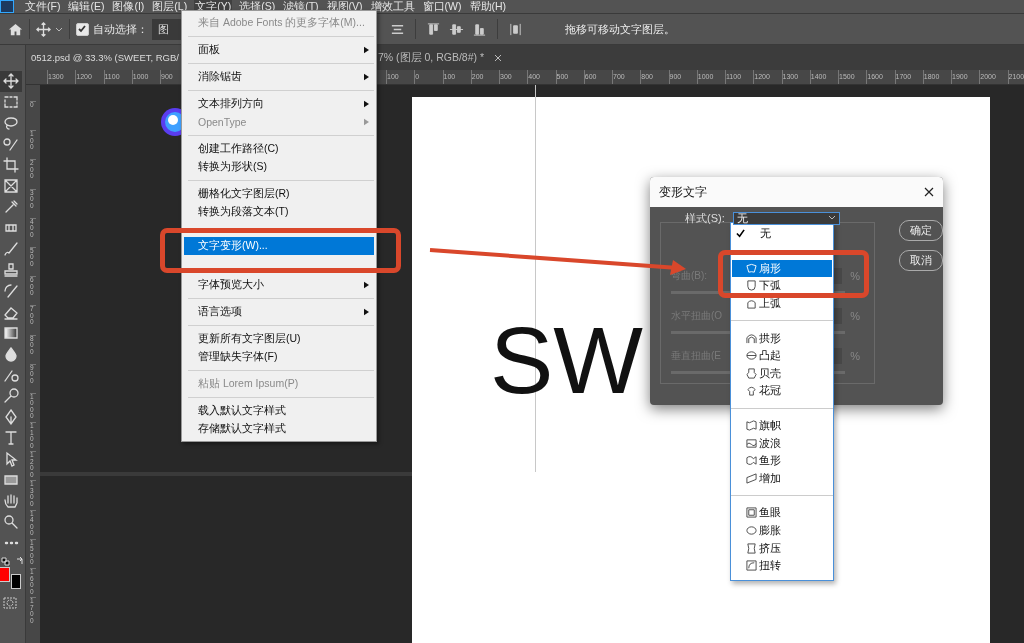 The image size is (1024, 643). Describe the element at coordinates (751, 286) in the screenshot. I see `arc-lower-shape-icon` at that location.